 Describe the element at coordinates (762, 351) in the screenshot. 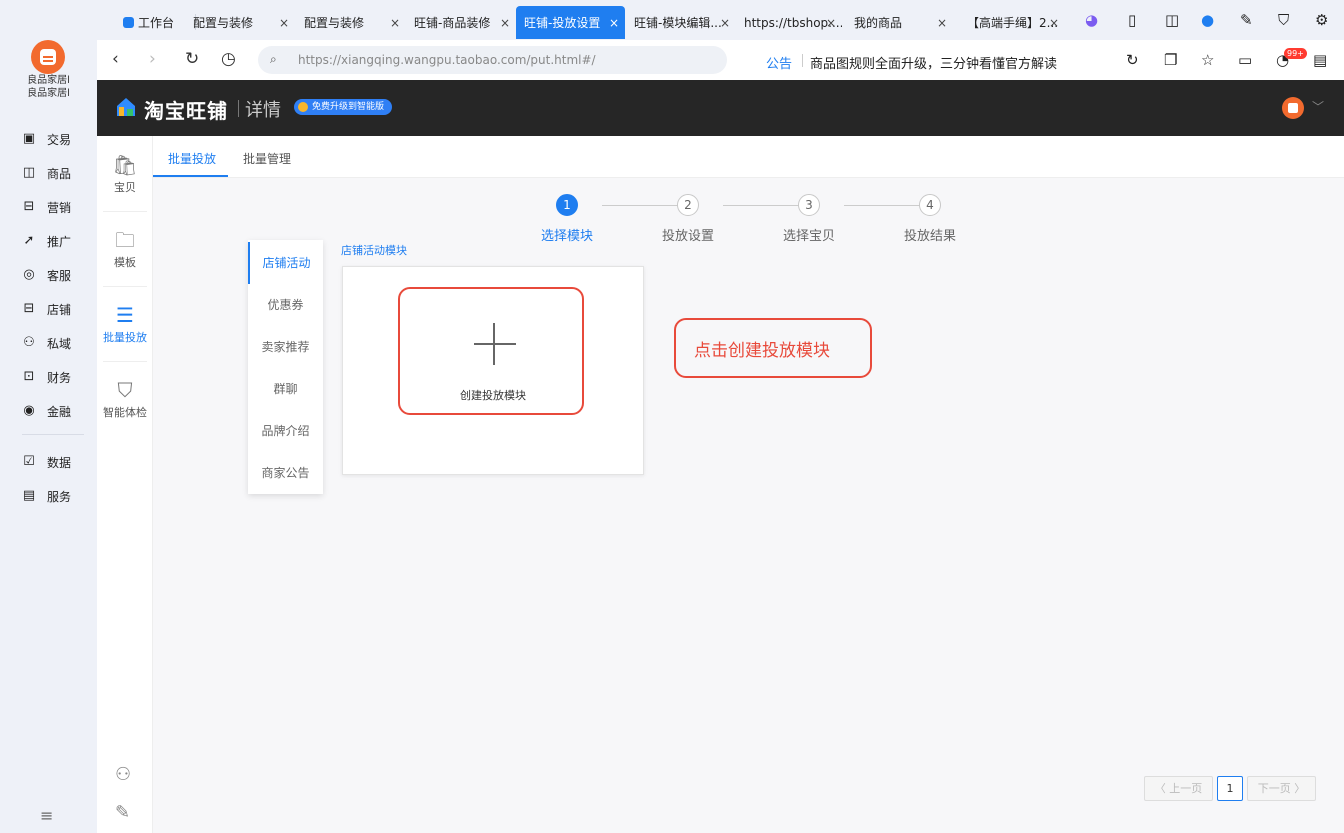

I see `annotation-text: 点击创建投放模块` at that location.